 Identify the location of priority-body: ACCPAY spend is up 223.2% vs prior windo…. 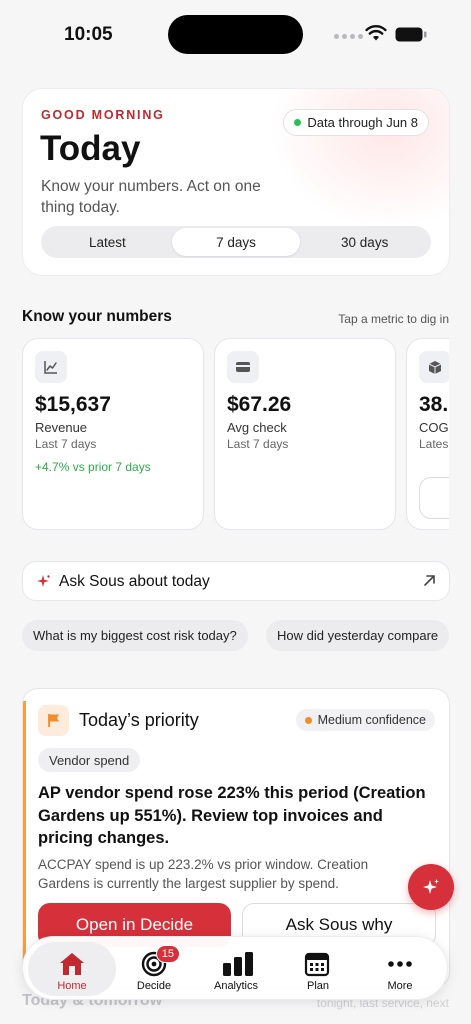
(203, 874).